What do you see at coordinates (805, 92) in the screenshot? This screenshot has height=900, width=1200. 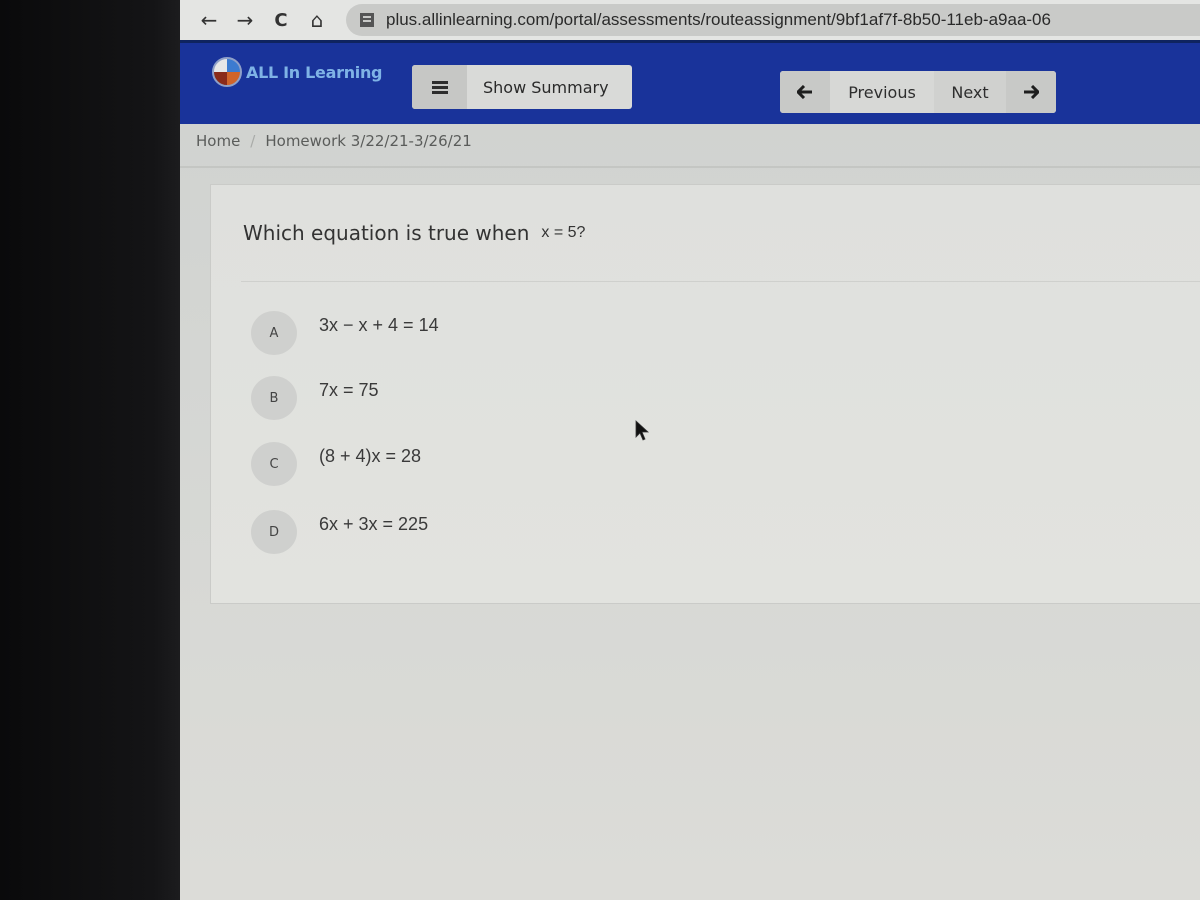 I see `arrow-left-icon` at bounding box center [805, 92].